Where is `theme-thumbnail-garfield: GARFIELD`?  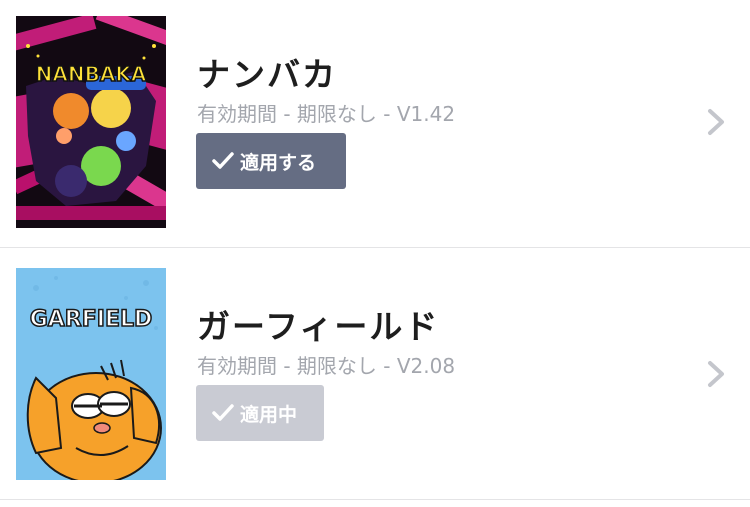
theme-thumbnail-garfield: GARFIELD is located at coordinates (91, 374).